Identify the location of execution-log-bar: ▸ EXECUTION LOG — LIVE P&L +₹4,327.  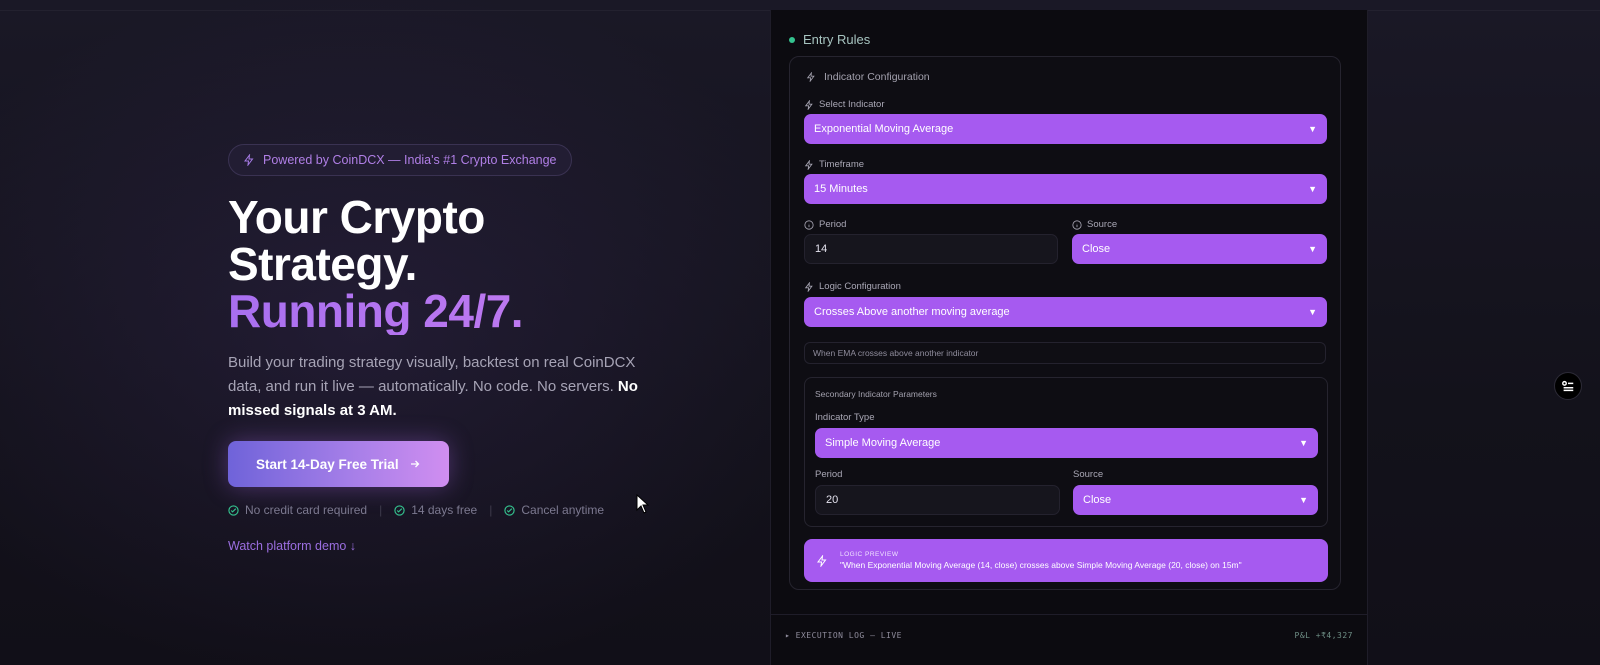
(1069, 635).